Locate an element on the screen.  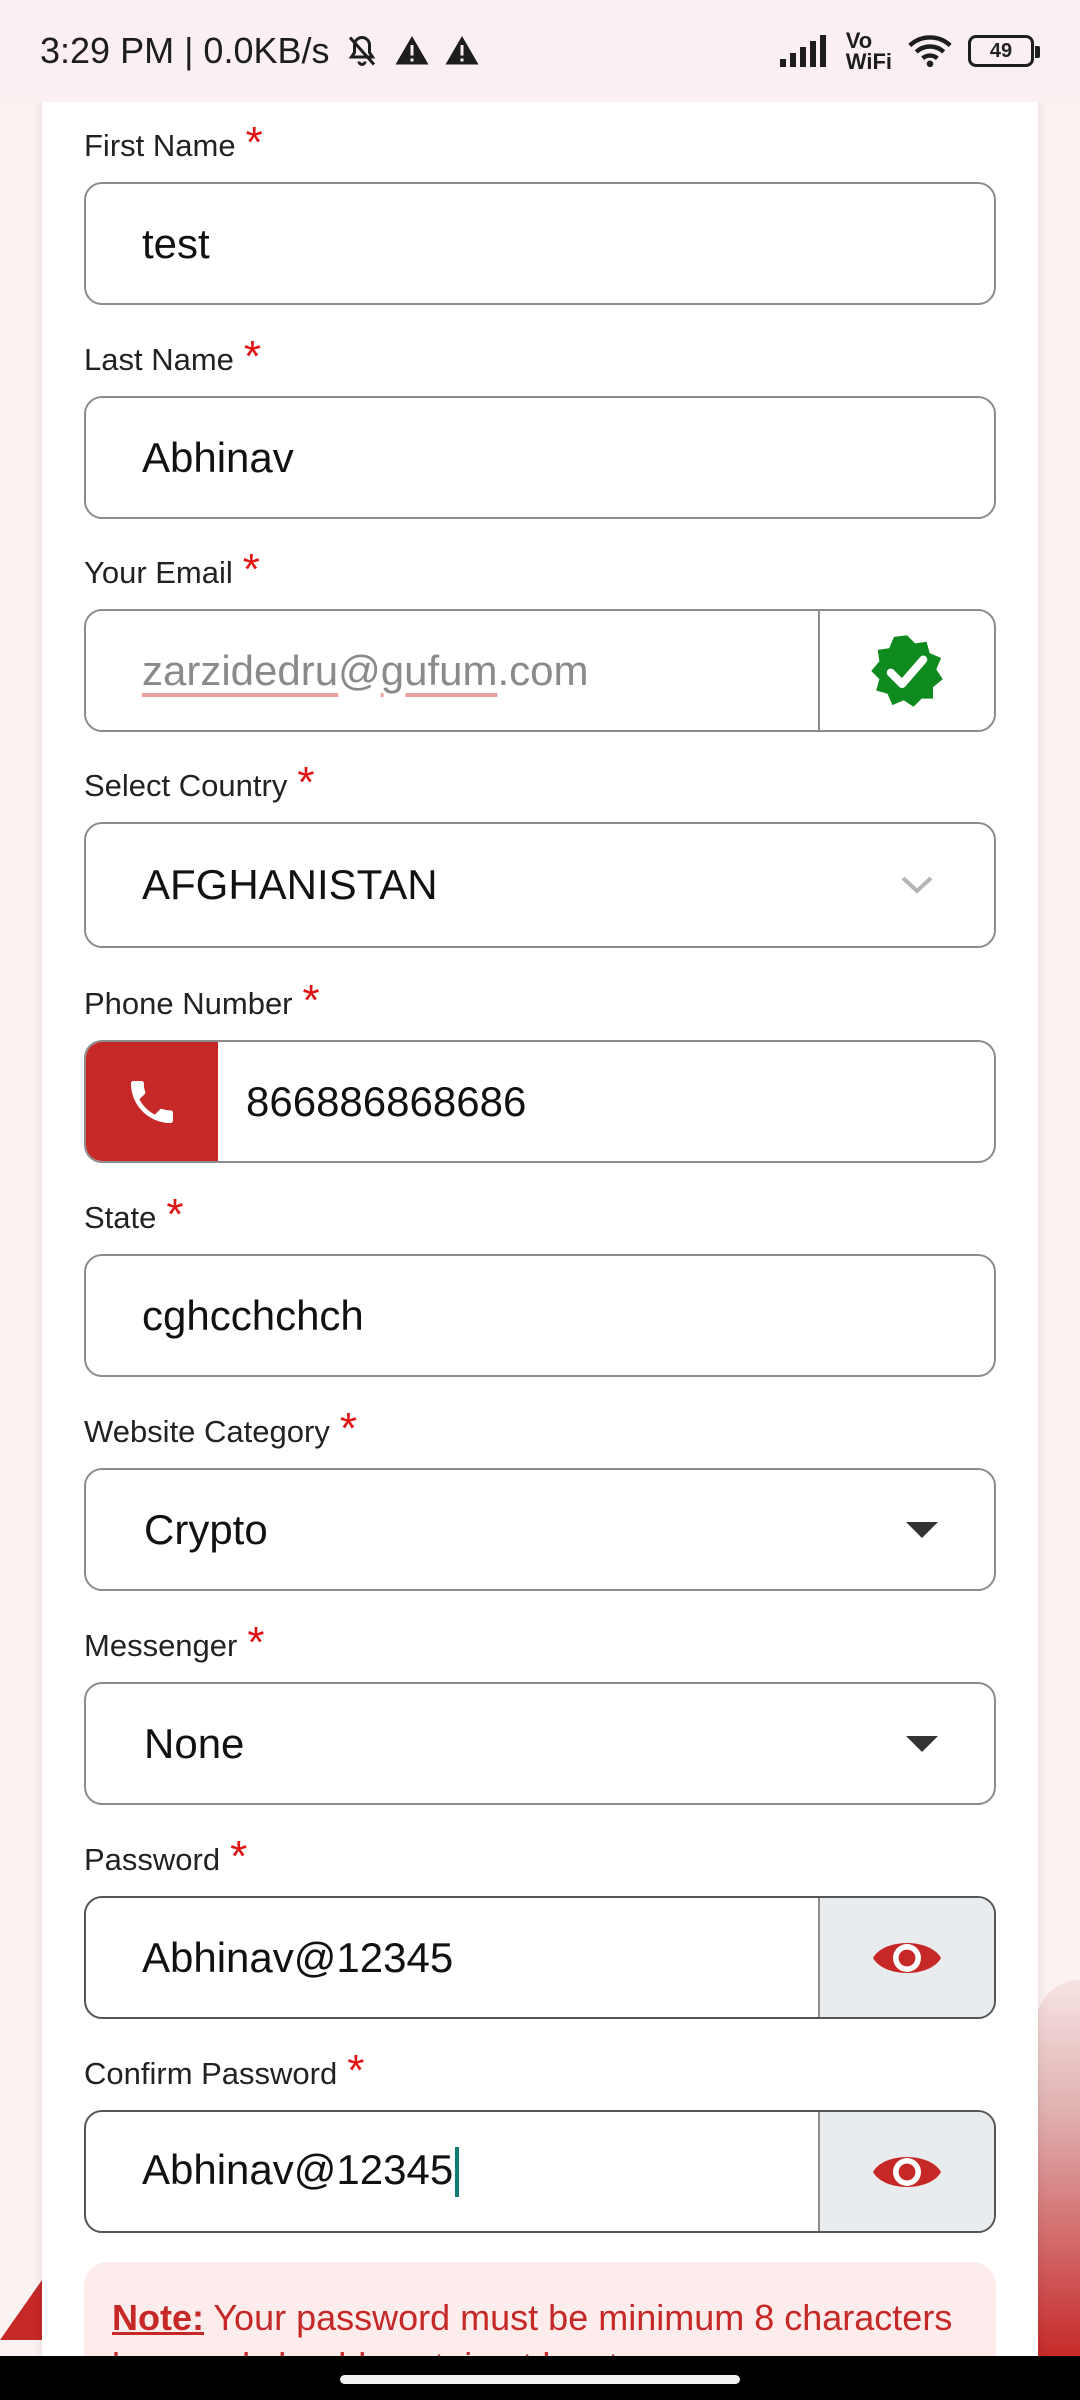
battery-level: 49 is located at coordinates (1001, 50).